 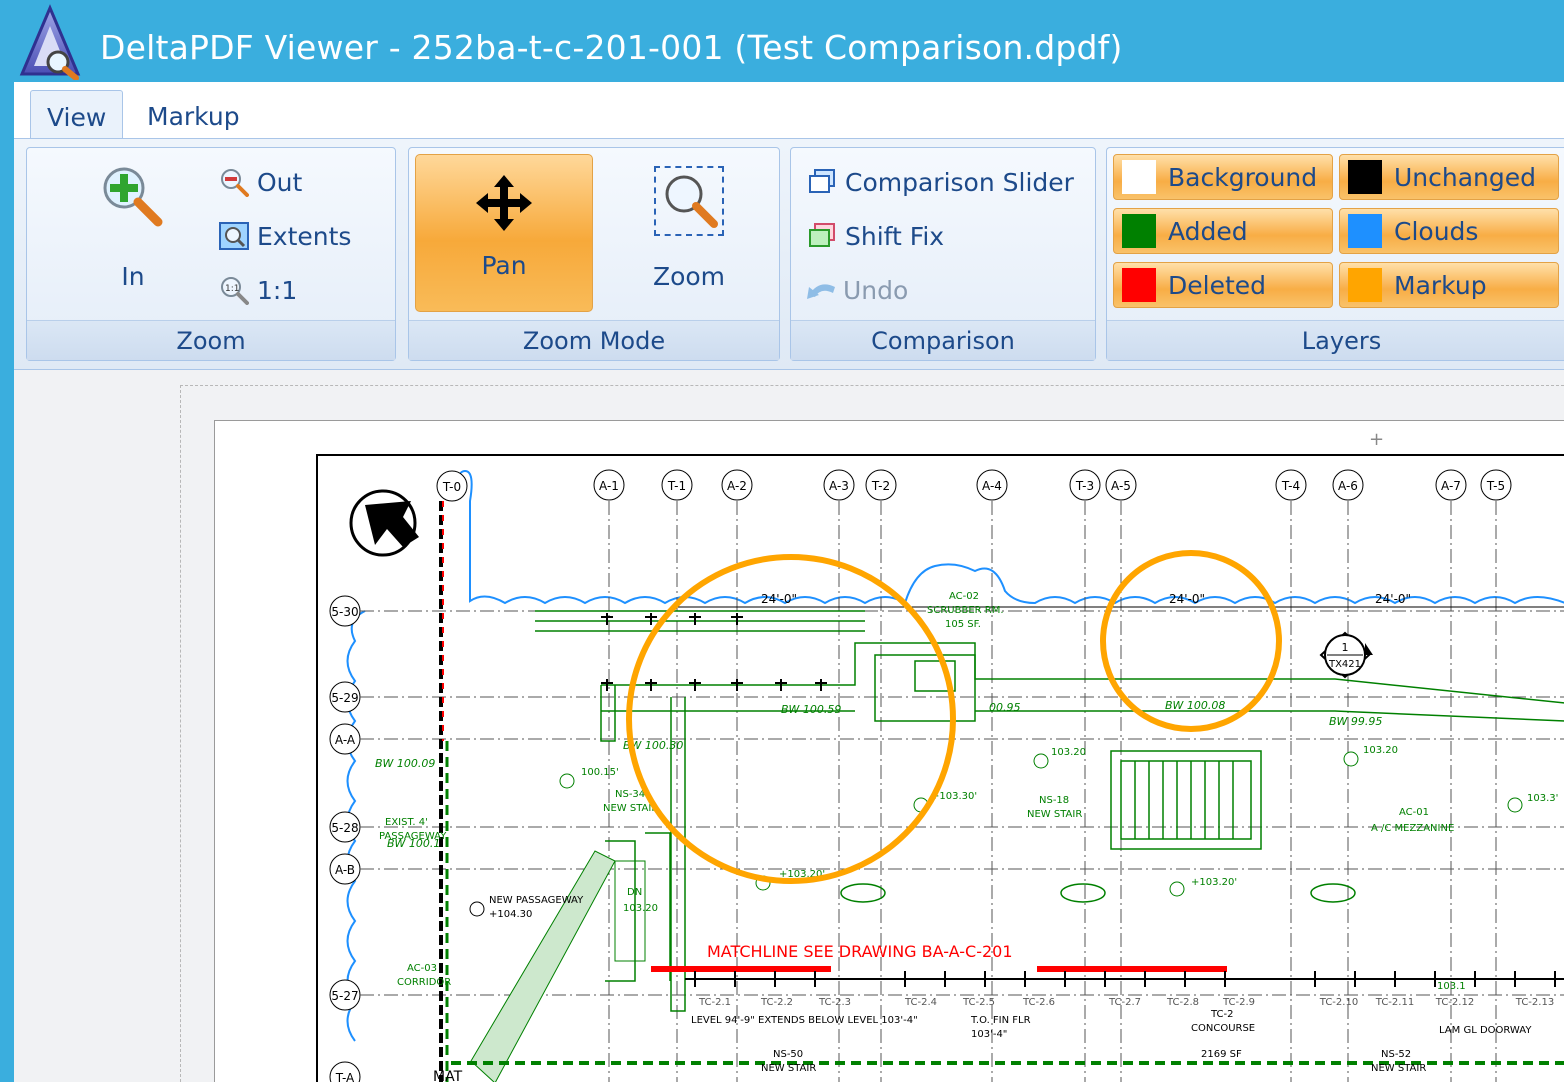 What do you see at coordinates (594, 340) in the screenshot?
I see `zoom-mode-group-label: Zoom Mode` at bounding box center [594, 340].